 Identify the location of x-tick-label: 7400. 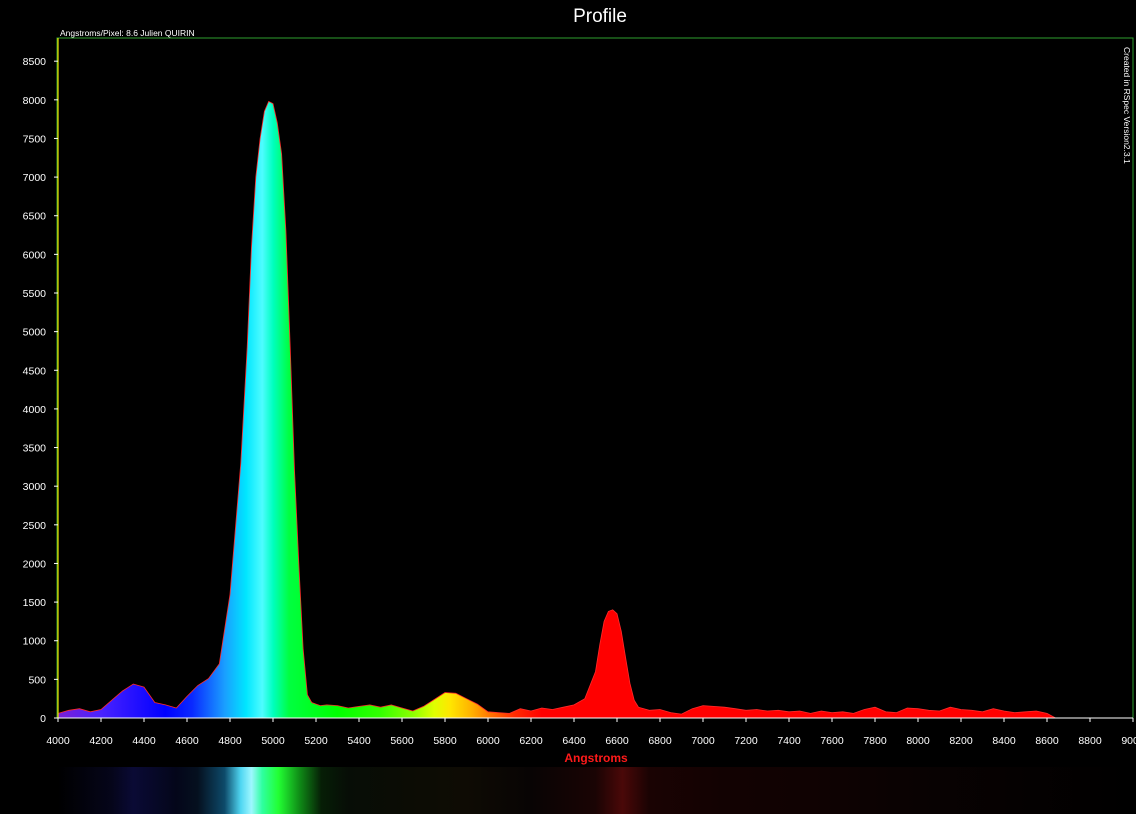
(789, 741).